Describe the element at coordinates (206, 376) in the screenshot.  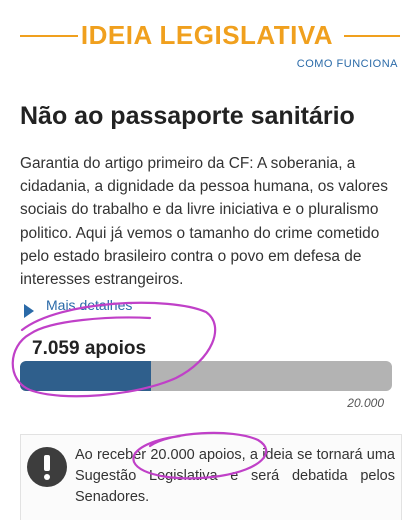
I see `support-progress-bar` at that location.